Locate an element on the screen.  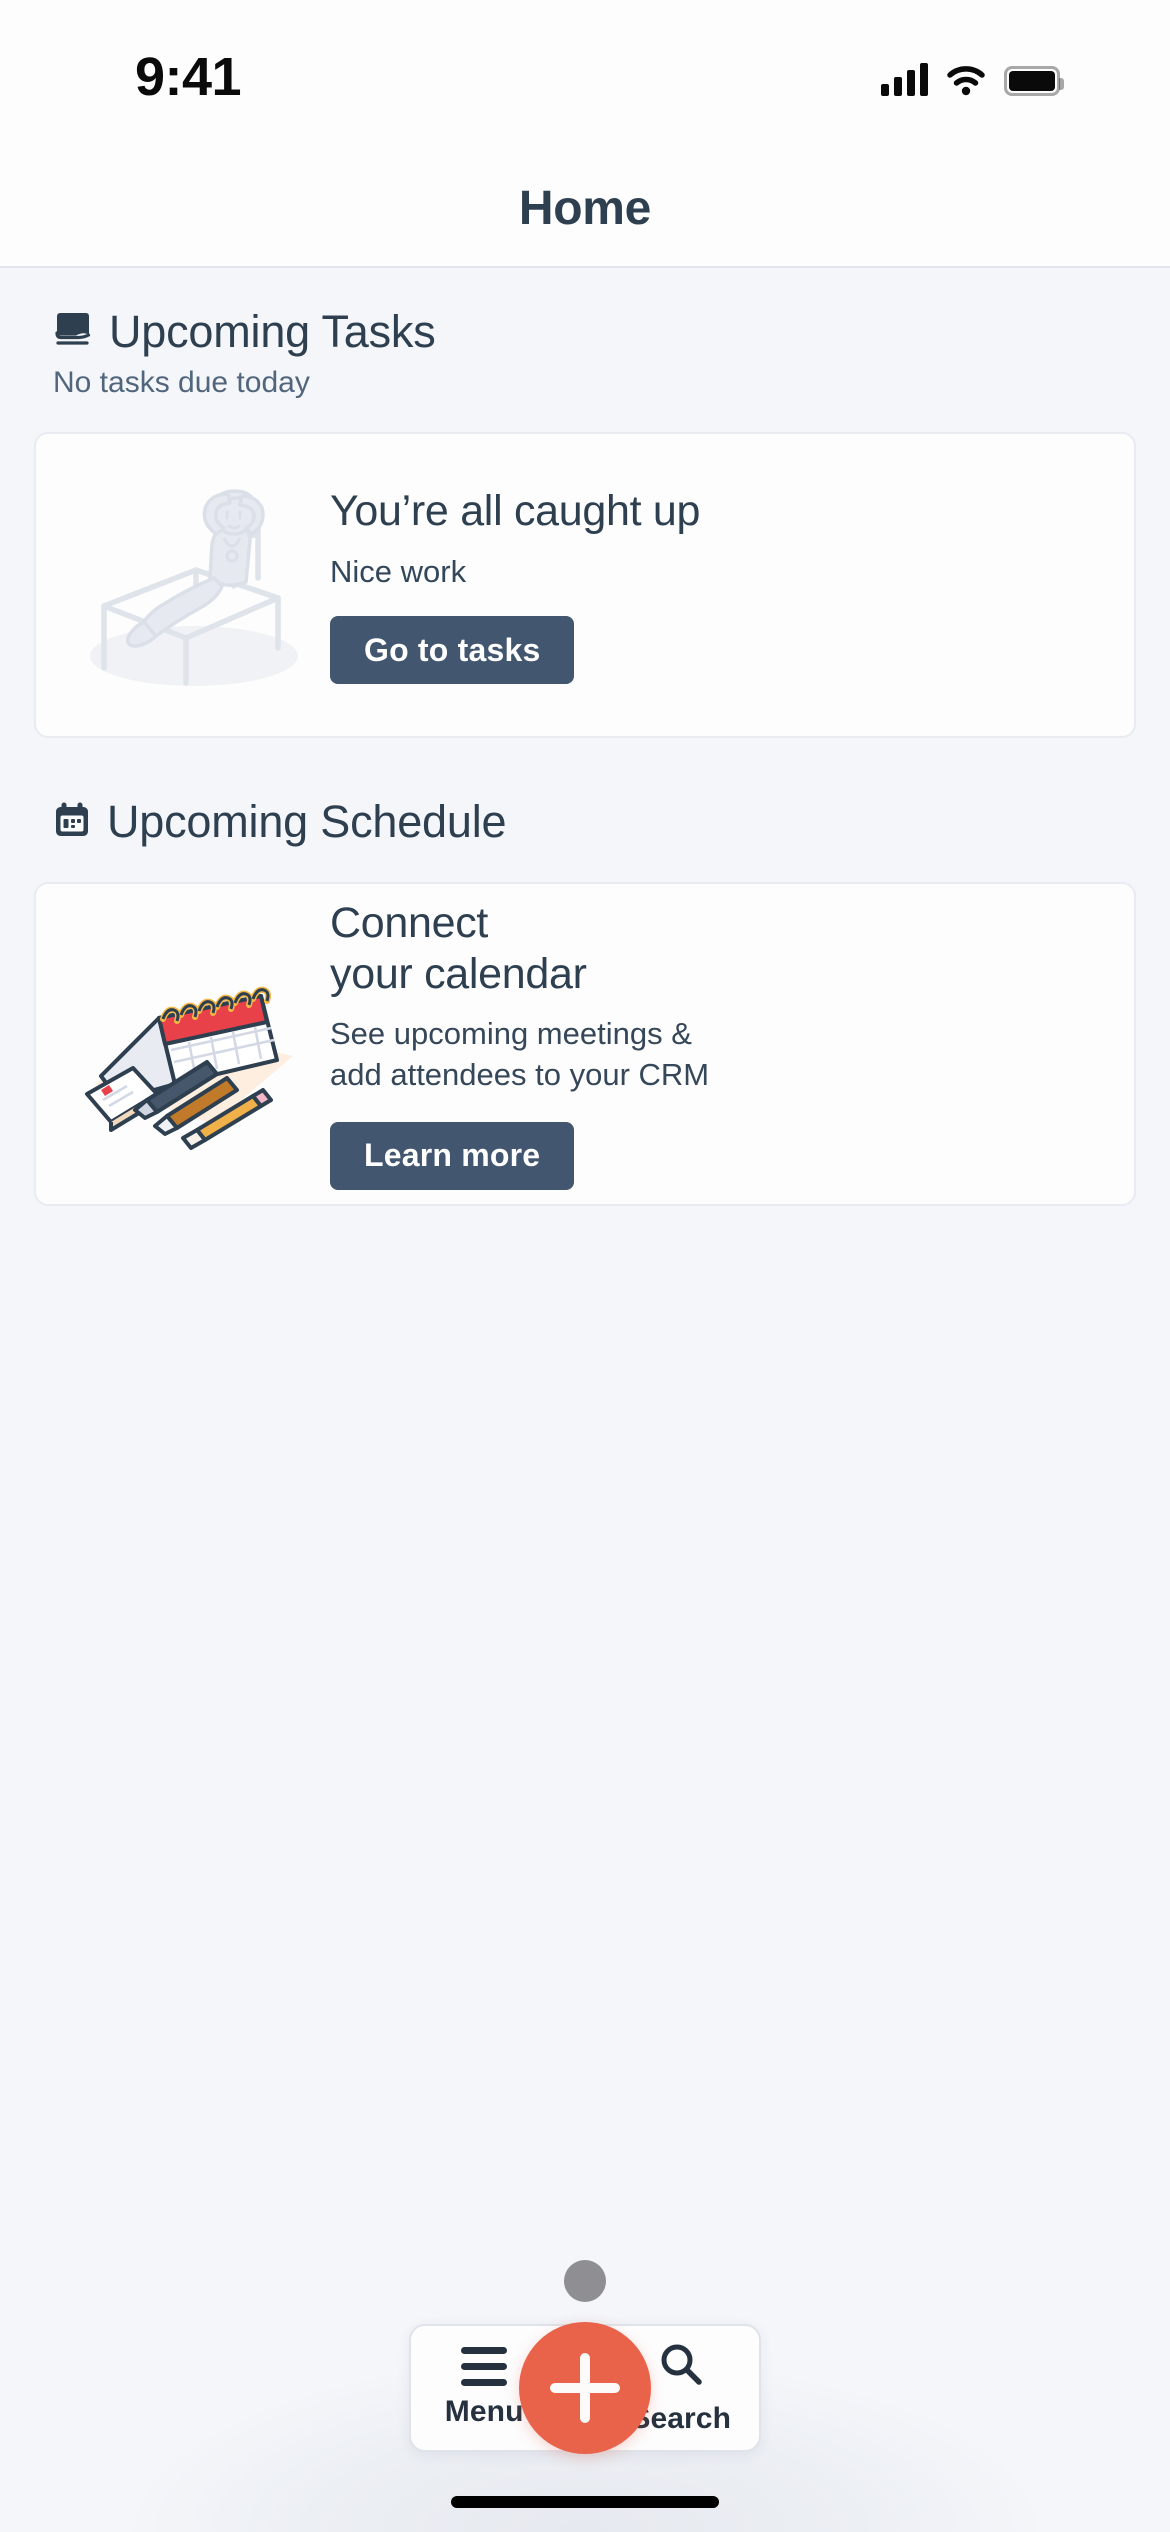
upcoming-tasks-title: Upcoming Tasks is located at coordinates (272, 331).